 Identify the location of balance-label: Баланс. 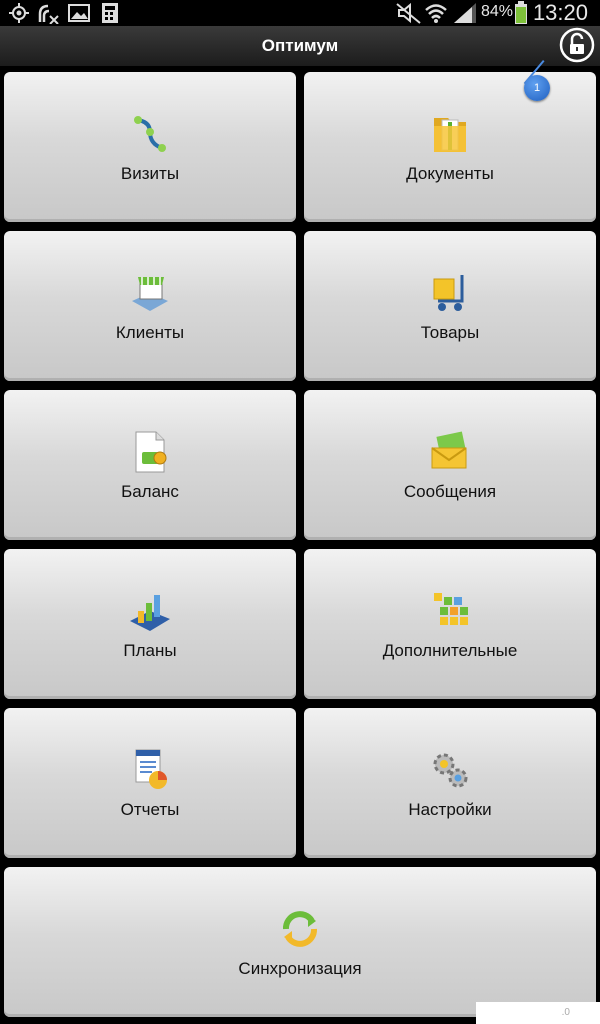
(150, 491).